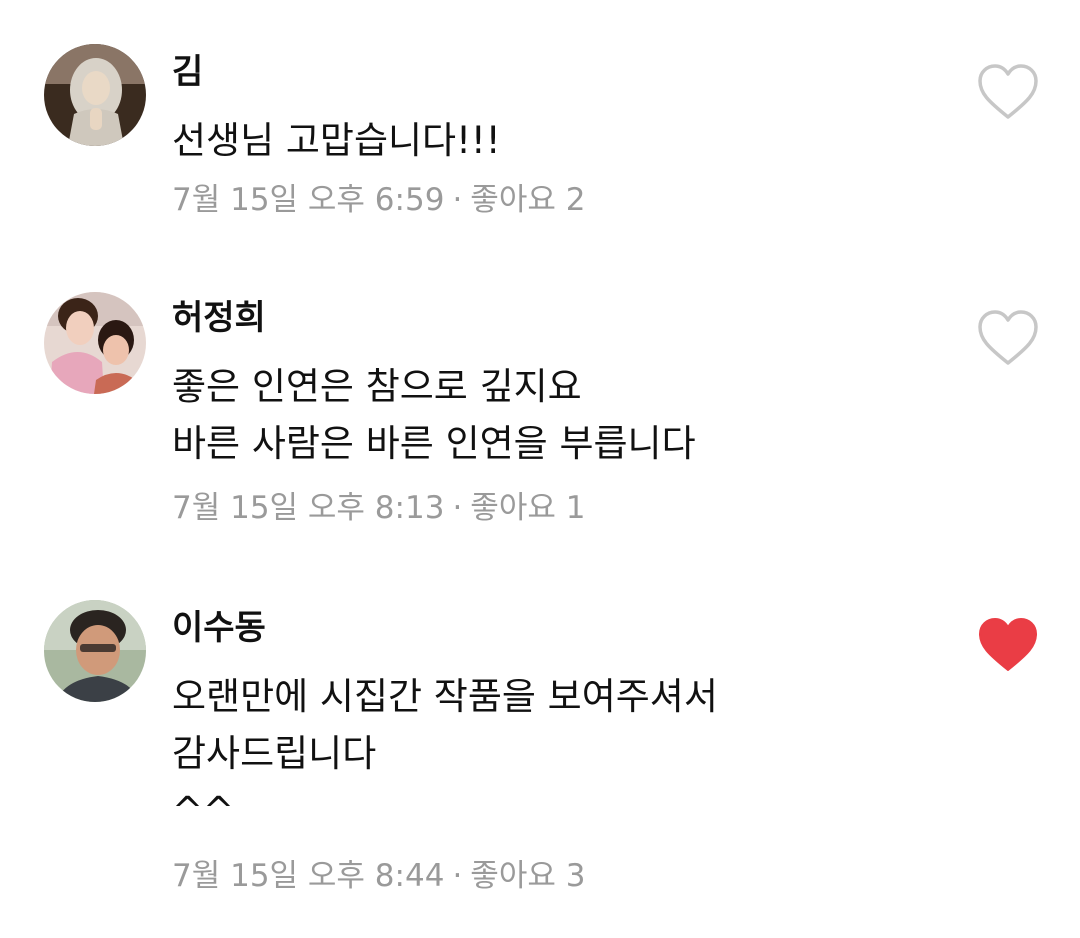  Describe the element at coordinates (434, 415) in the screenshot. I see `comment-text: 좋은 인연은 참으로 깊지요 바른 사람은 바른 인연을 부릅니다` at that location.